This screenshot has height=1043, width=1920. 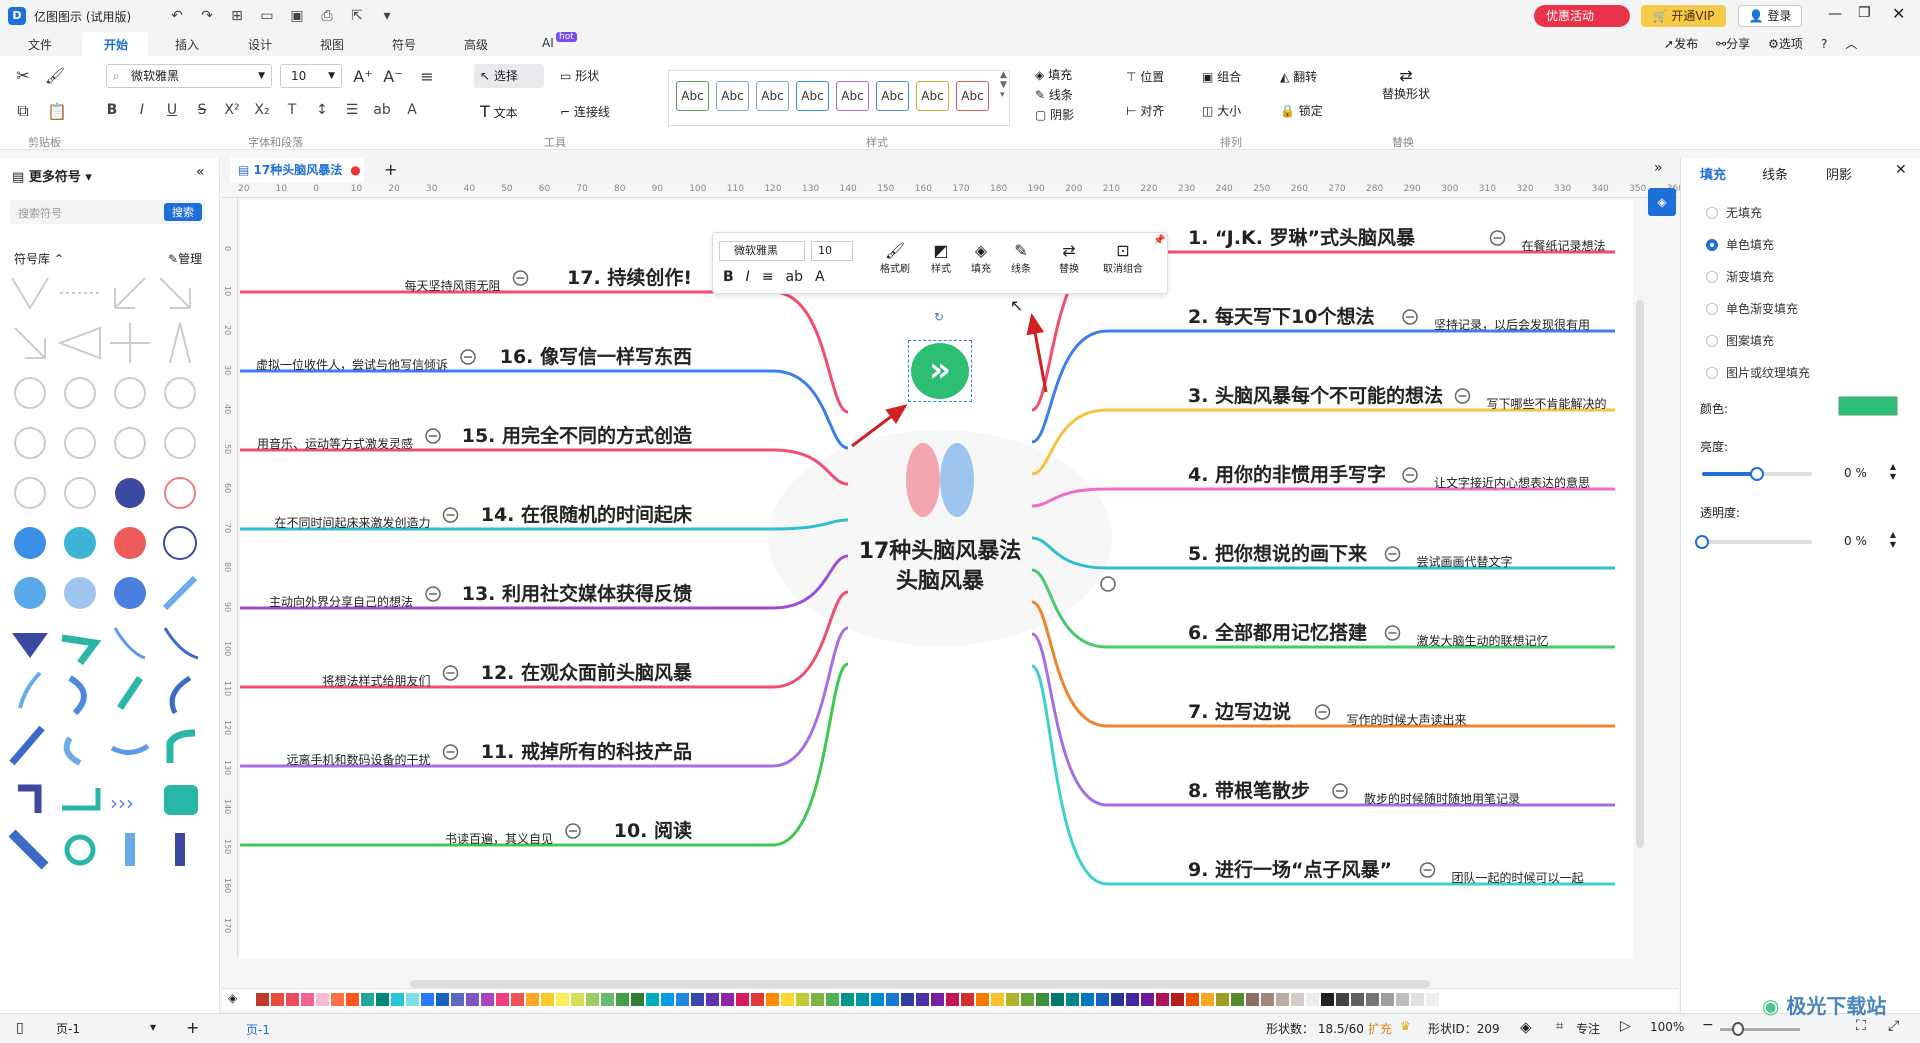 What do you see at coordinates (262, 110) in the screenshot?
I see `subscript-icon: X₂` at bounding box center [262, 110].